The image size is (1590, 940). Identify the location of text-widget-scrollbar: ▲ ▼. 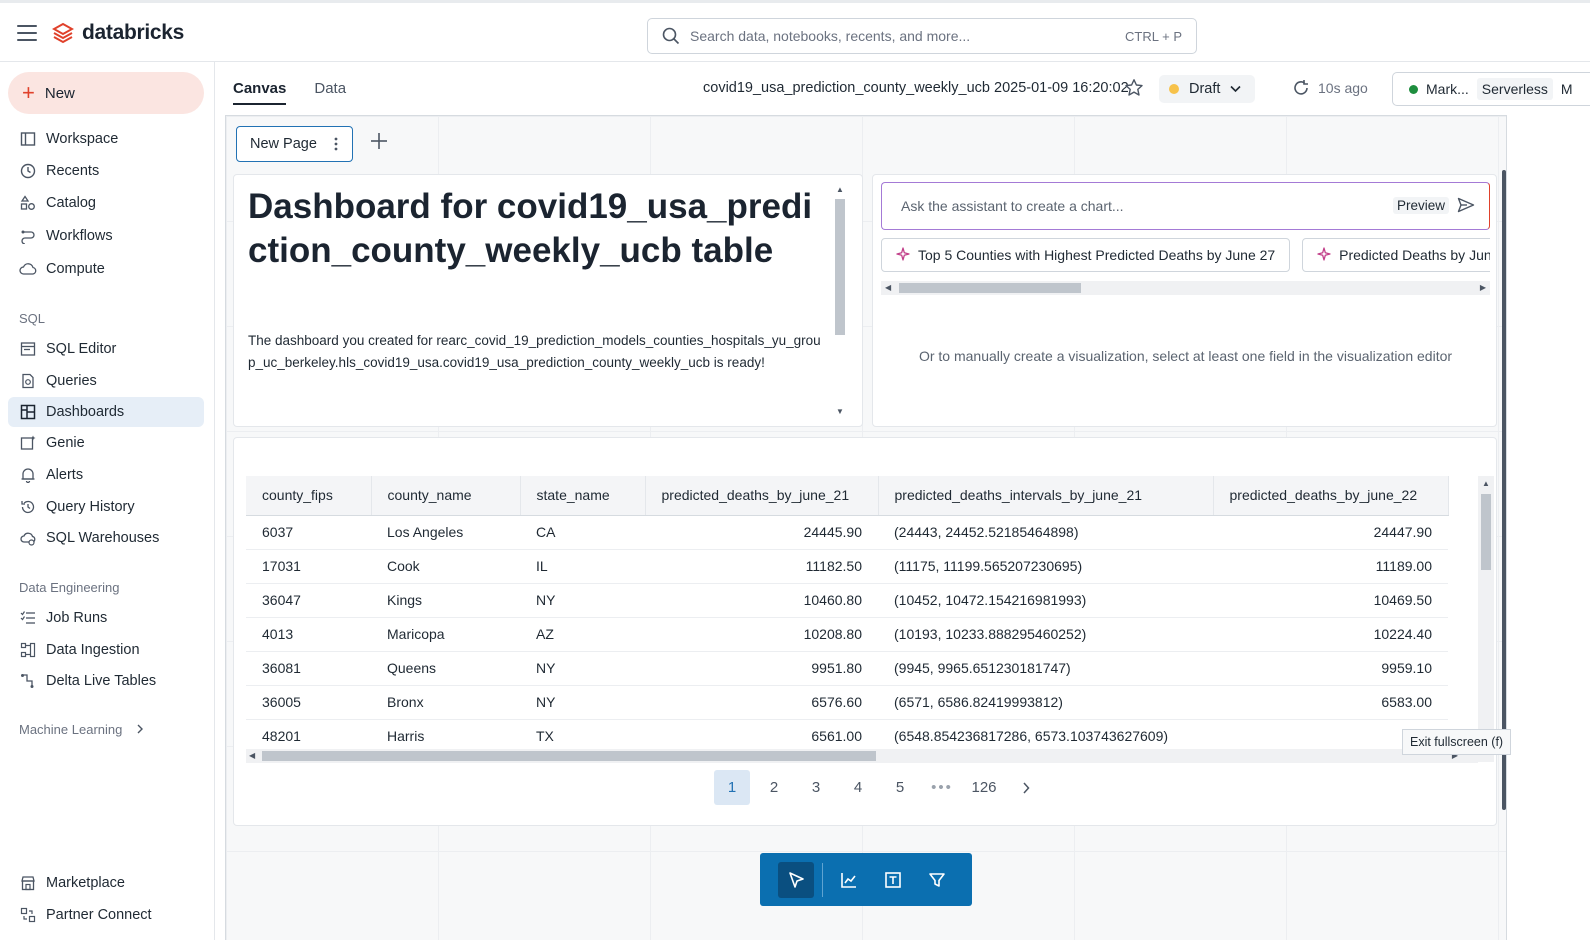
(840, 300).